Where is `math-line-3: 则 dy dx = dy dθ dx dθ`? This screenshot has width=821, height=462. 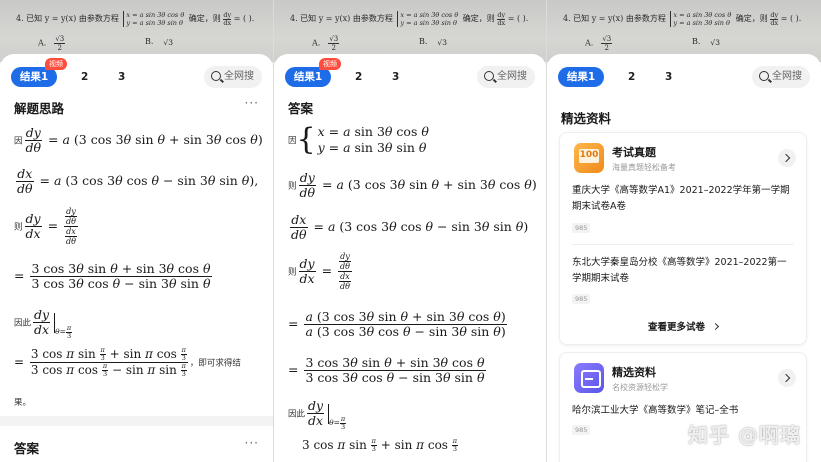
math-line-3: 则 dy dx = dy dθ dx dθ is located at coordinates (46, 226).